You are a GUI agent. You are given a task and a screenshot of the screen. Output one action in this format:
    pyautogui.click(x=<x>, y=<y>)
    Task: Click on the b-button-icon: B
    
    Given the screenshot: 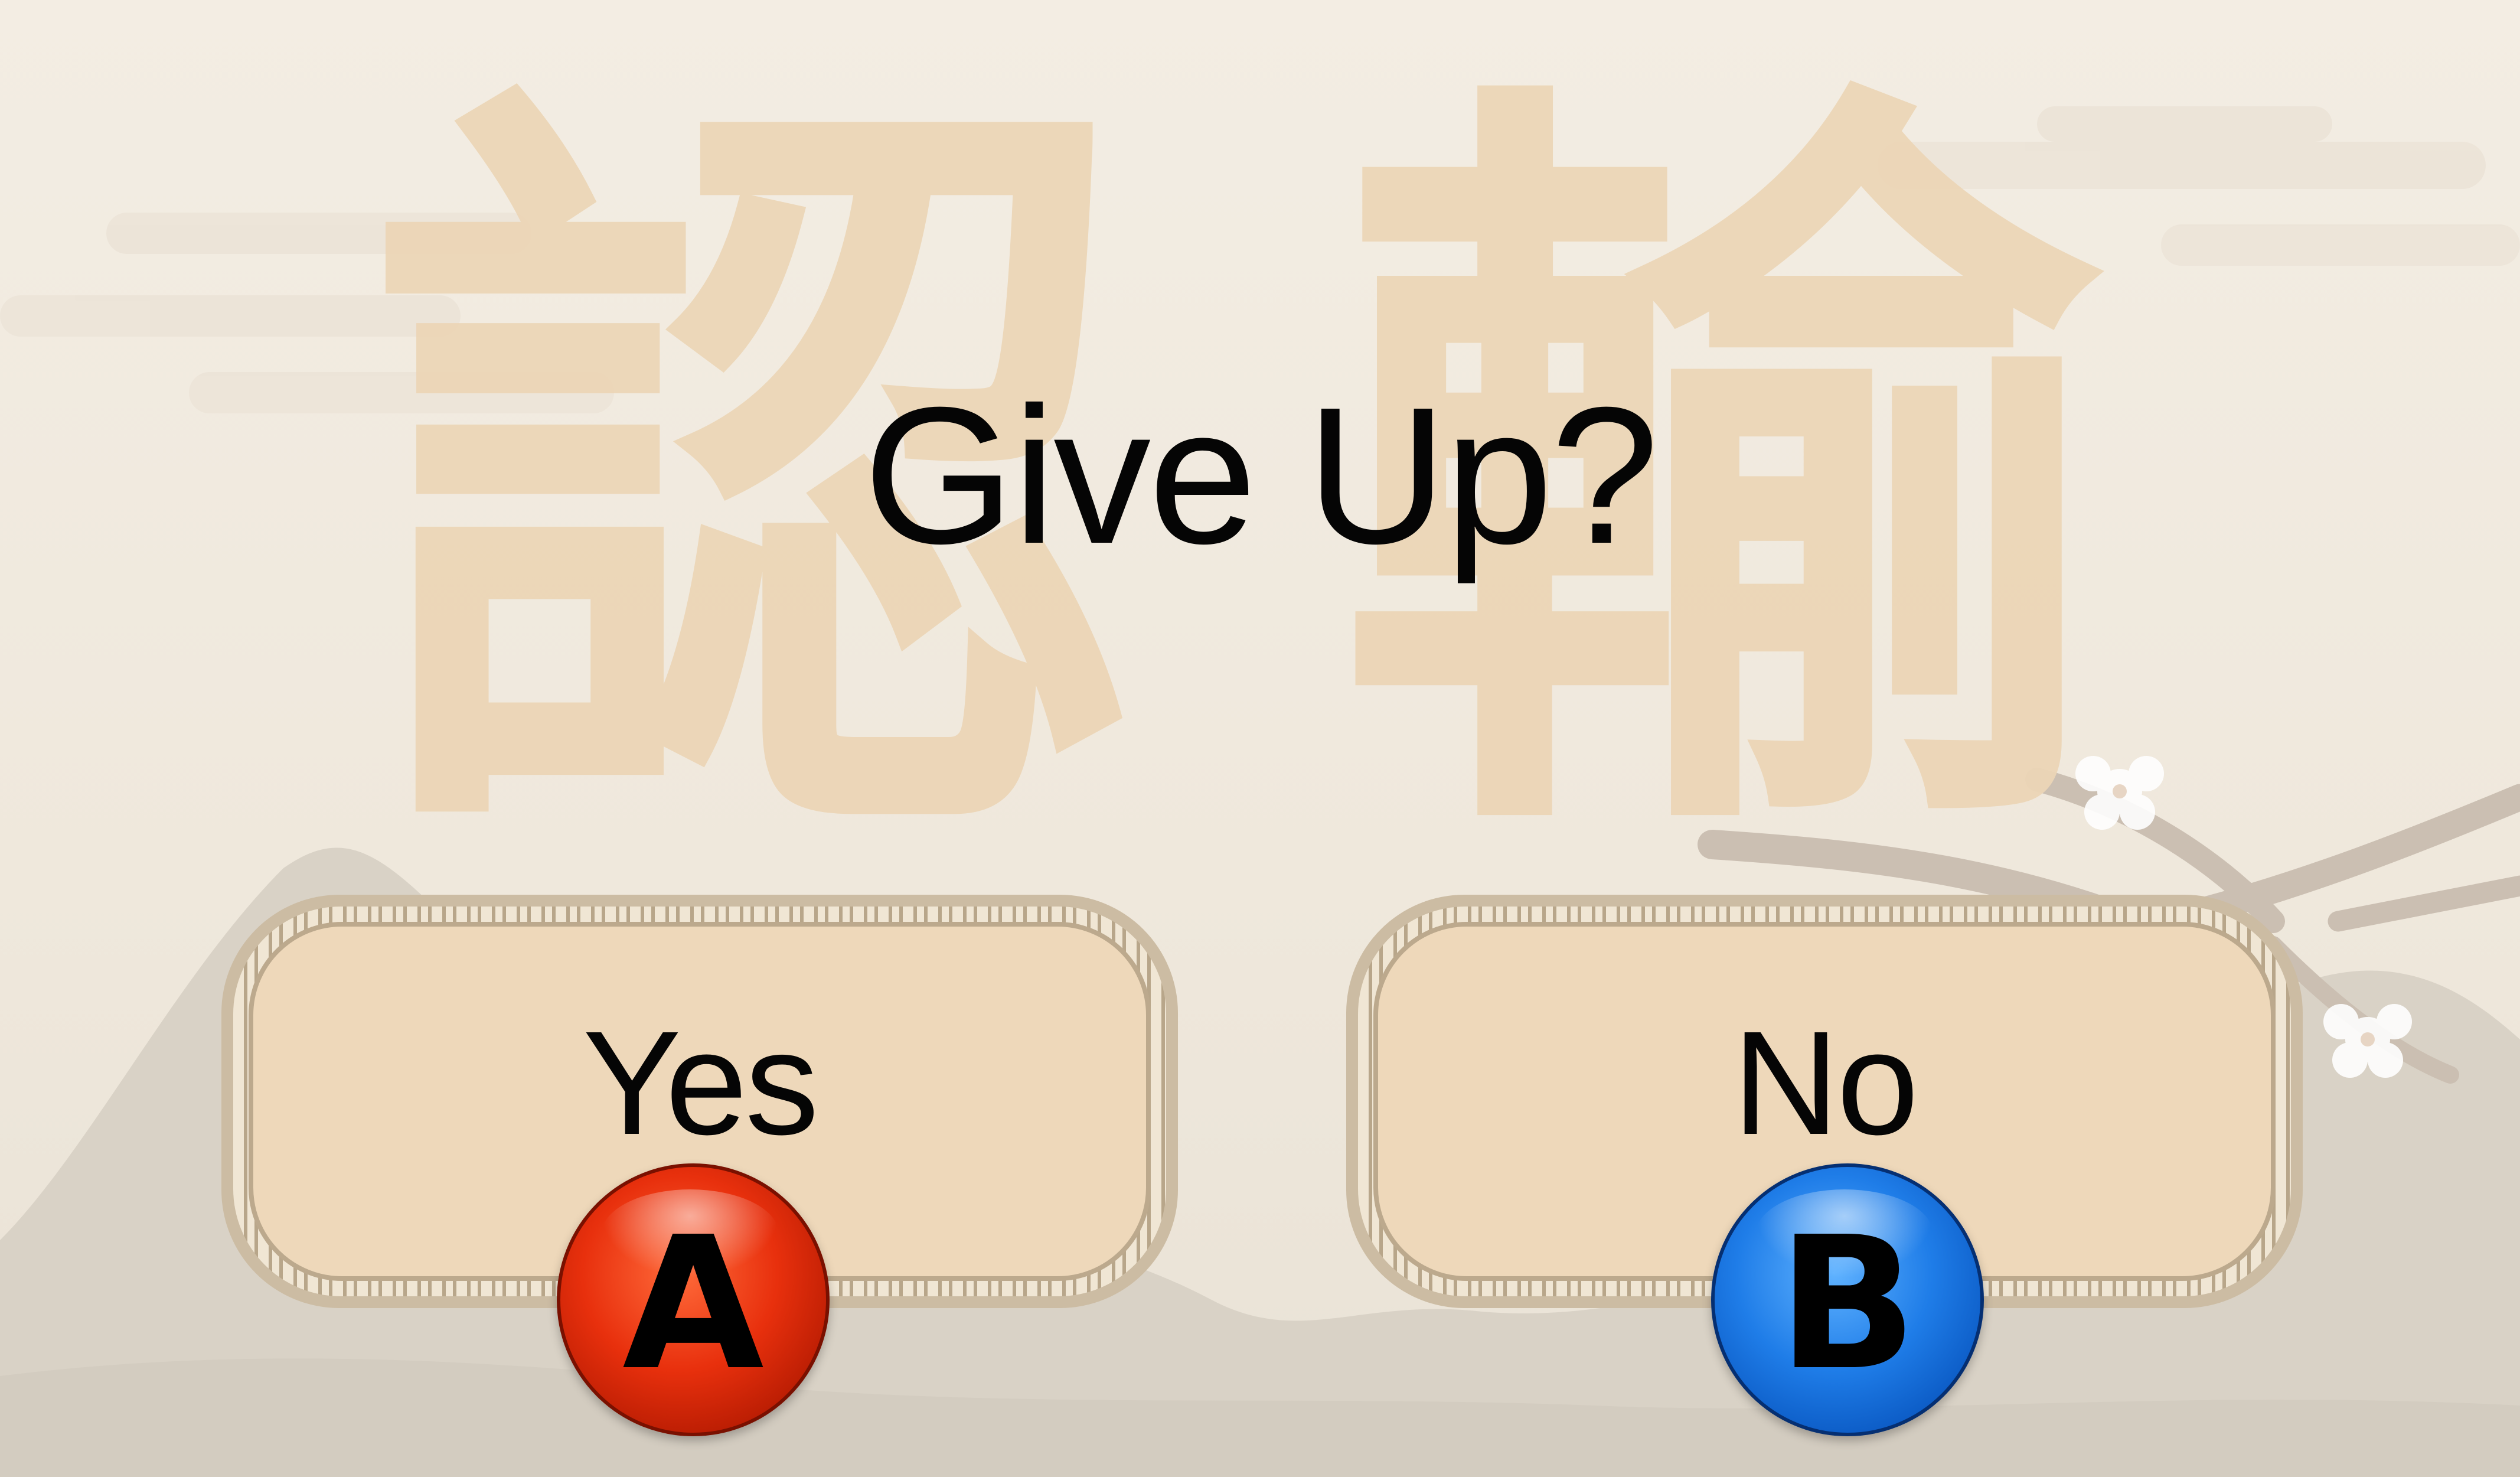 What is the action you would take?
    pyautogui.click(x=1847, y=1299)
    